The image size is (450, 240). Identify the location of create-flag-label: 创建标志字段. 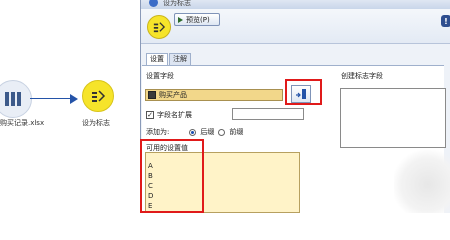
(362, 76).